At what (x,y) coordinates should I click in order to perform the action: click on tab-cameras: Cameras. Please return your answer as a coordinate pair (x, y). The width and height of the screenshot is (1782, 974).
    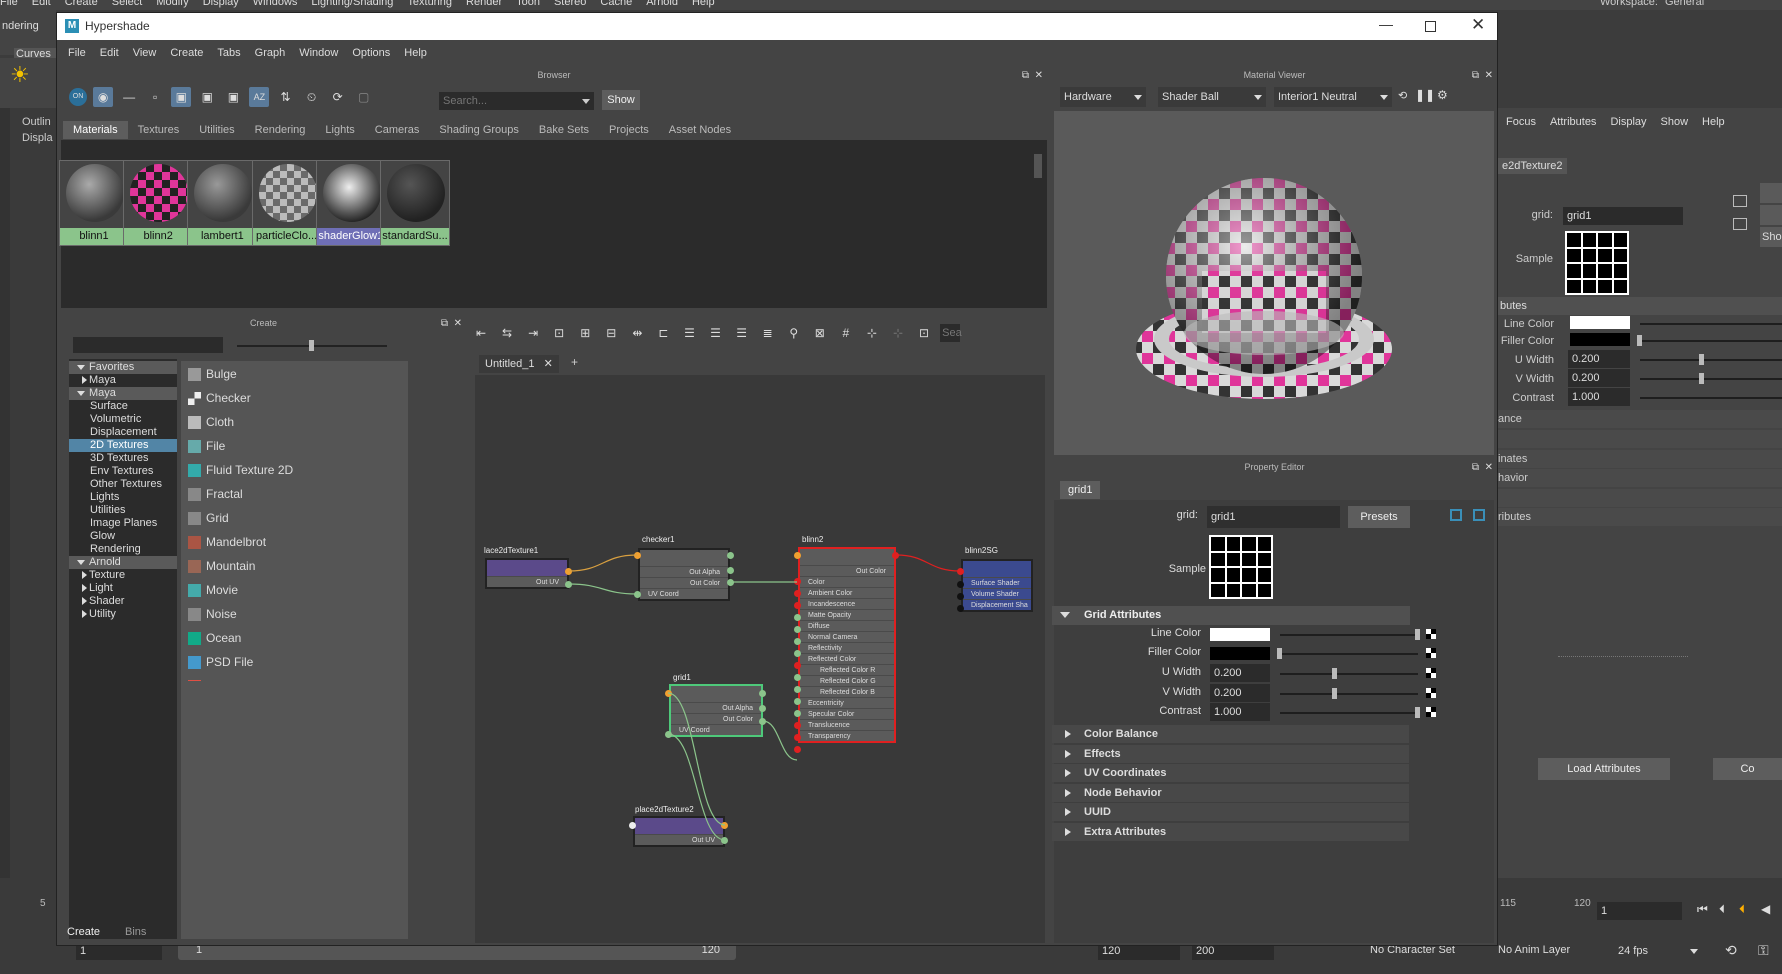
    Looking at the image, I should click on (397, 130).